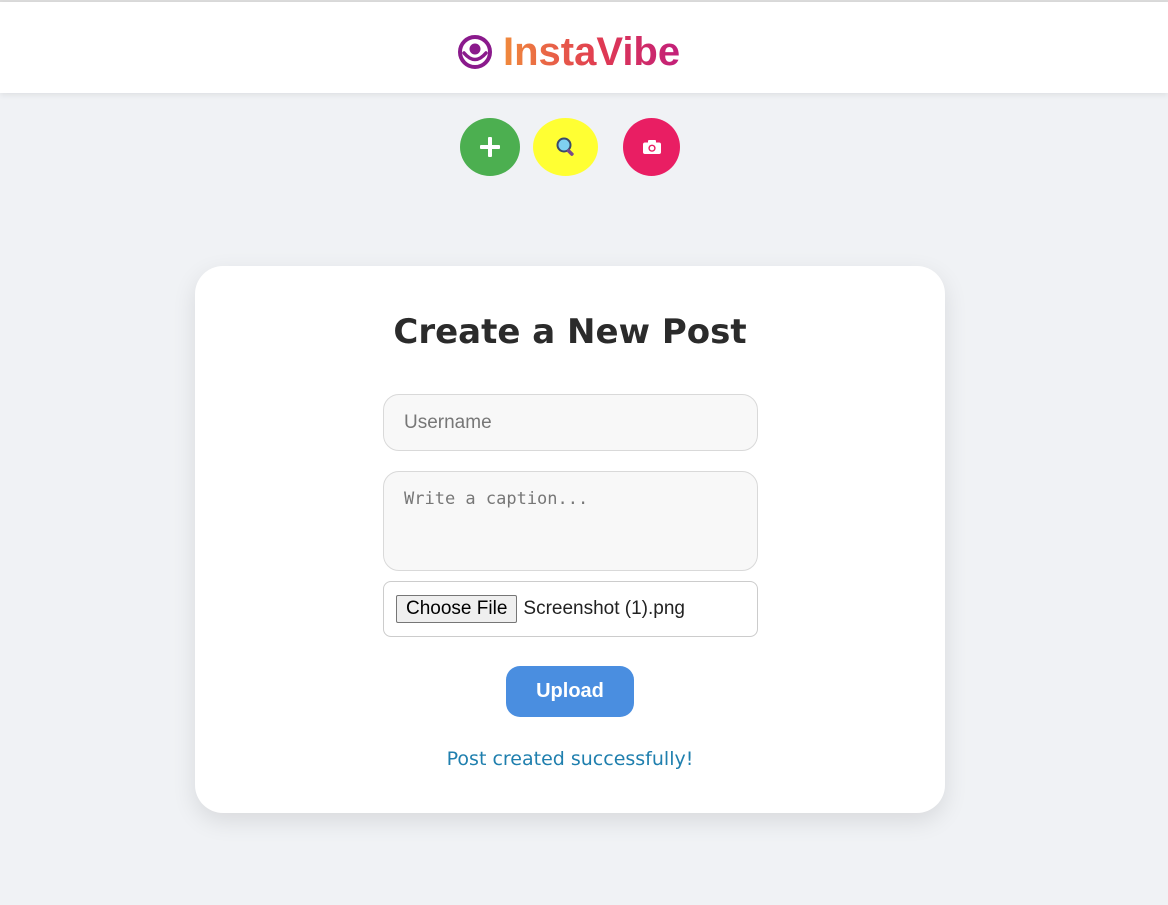  I want to click on plus-icon, so click(490, 147).